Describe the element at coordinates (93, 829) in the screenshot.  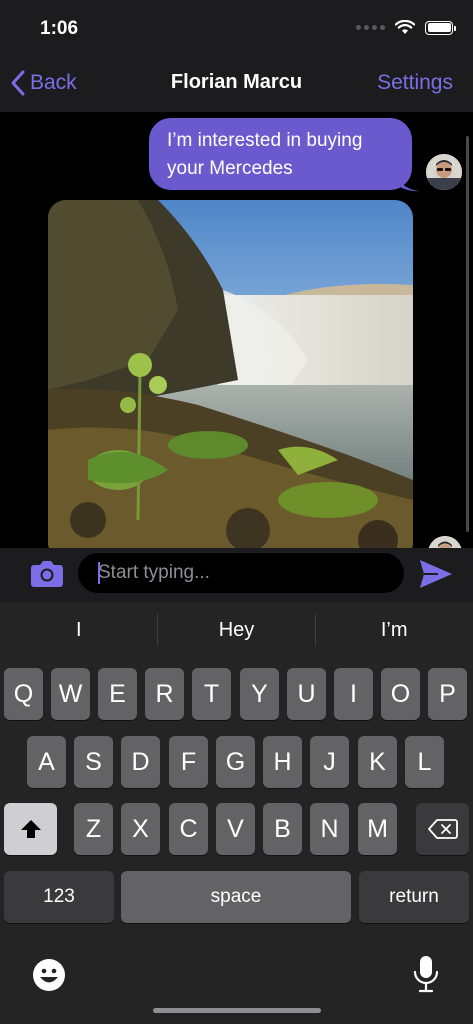
I see `key-z: Z` at that location.